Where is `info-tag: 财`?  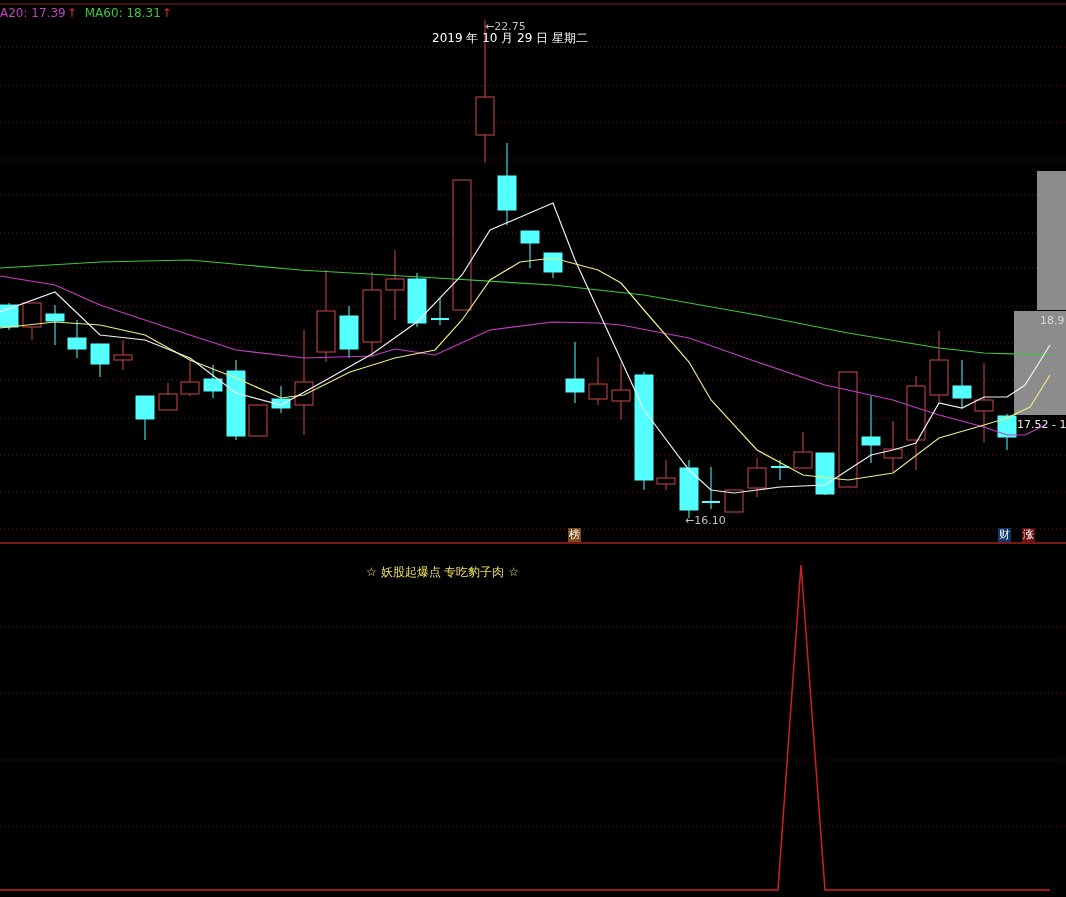
info-tag: 财 is located at coordinates (1004, 535).